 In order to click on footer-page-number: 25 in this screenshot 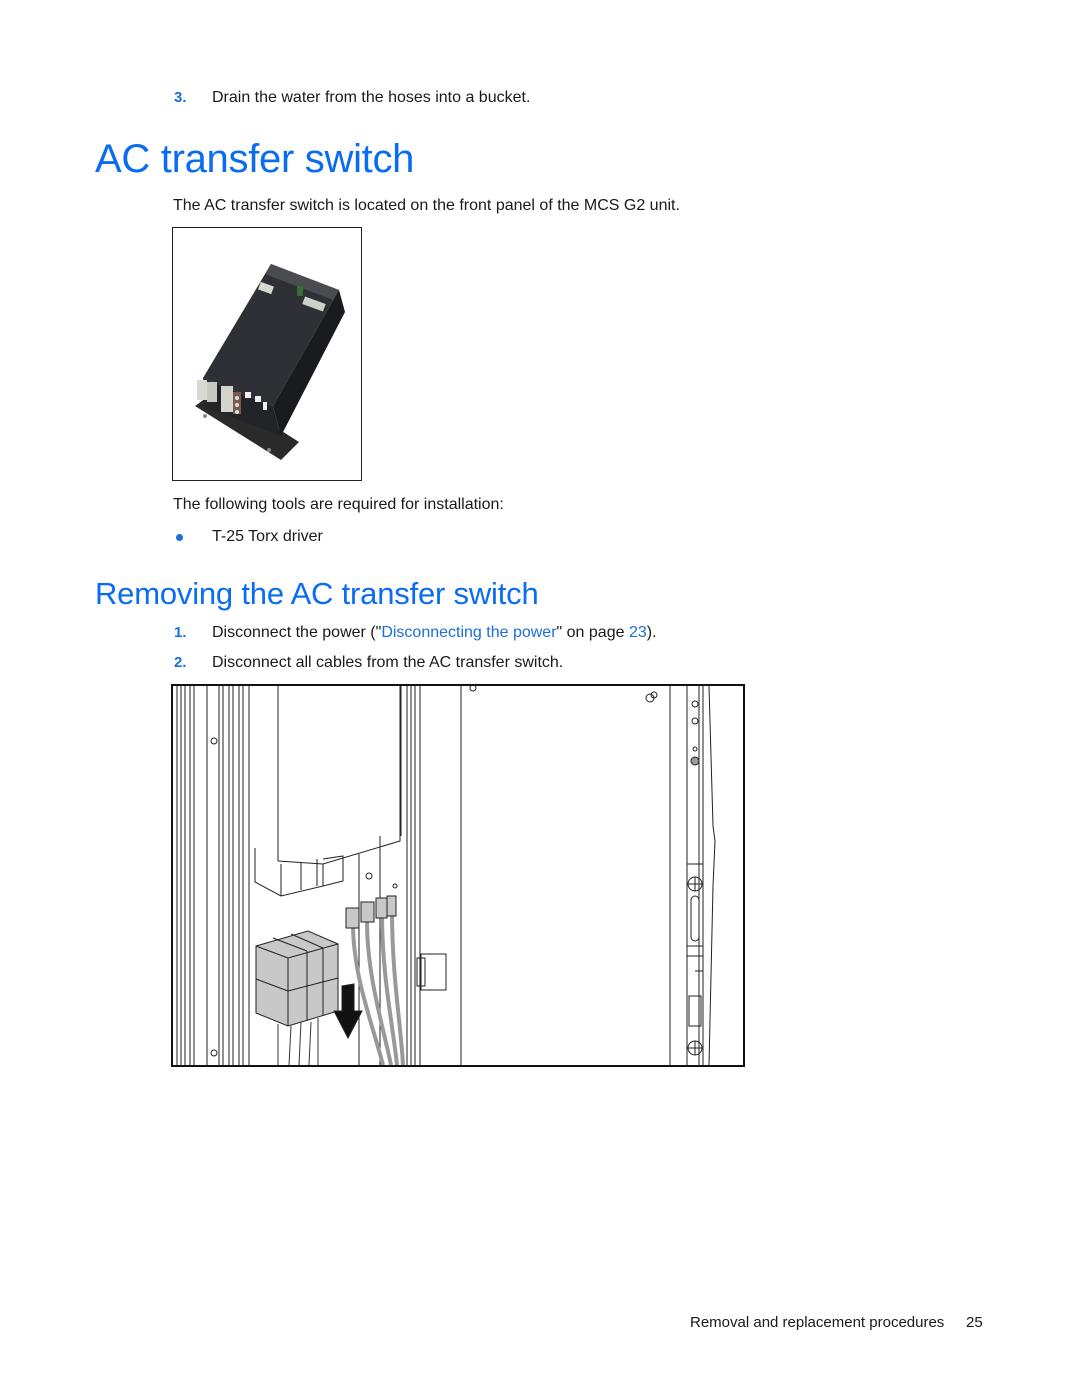, I will do `click(974, 1322)`.